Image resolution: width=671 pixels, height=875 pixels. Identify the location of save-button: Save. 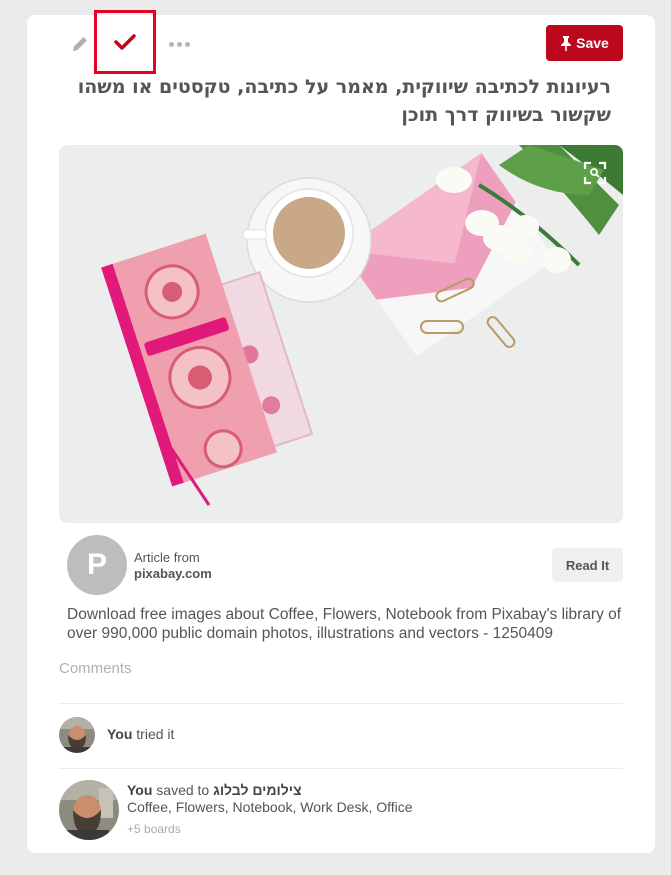
(584, 43).